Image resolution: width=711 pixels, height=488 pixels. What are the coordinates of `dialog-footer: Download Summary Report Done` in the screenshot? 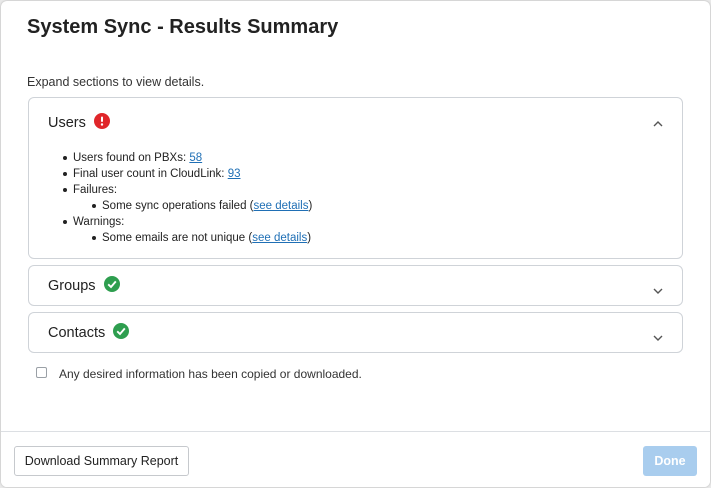 It's located at (355, 459).